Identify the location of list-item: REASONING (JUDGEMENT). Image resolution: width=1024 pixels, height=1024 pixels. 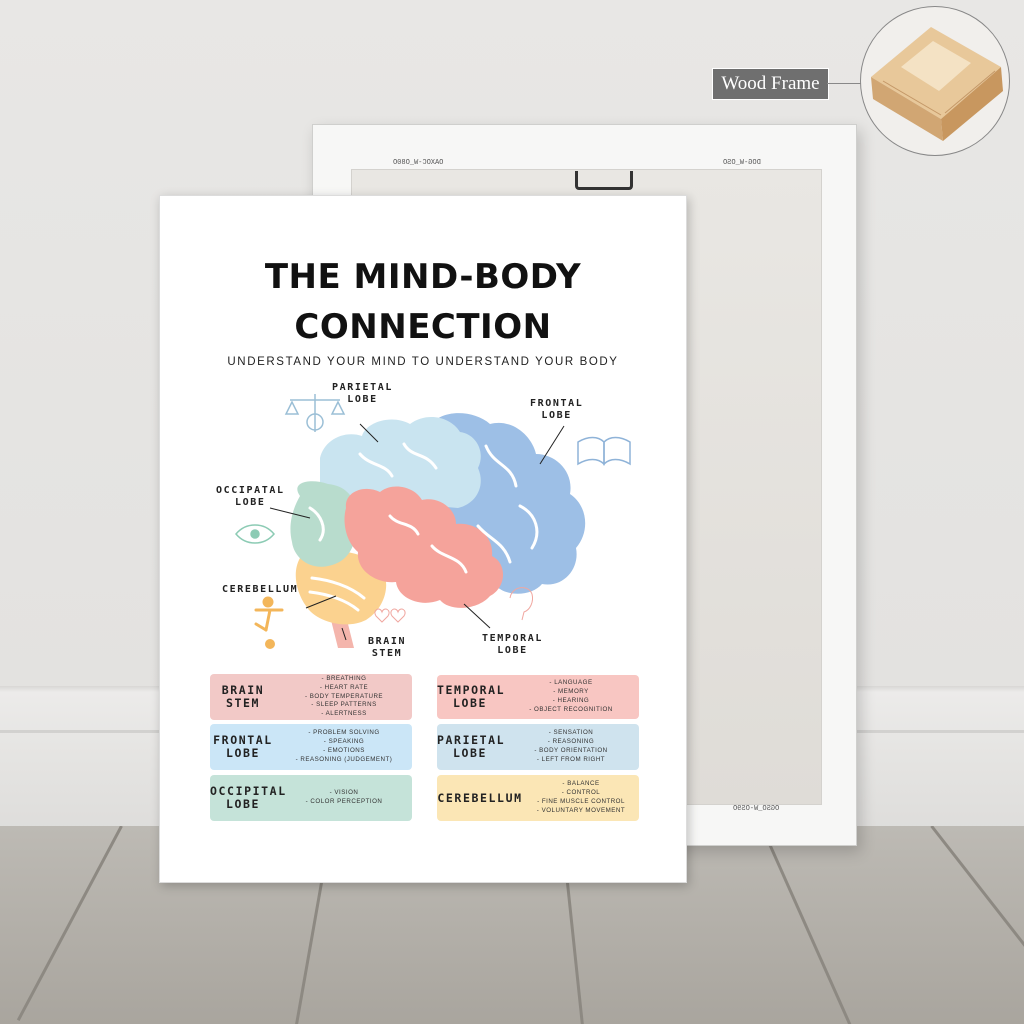
(344, 760).